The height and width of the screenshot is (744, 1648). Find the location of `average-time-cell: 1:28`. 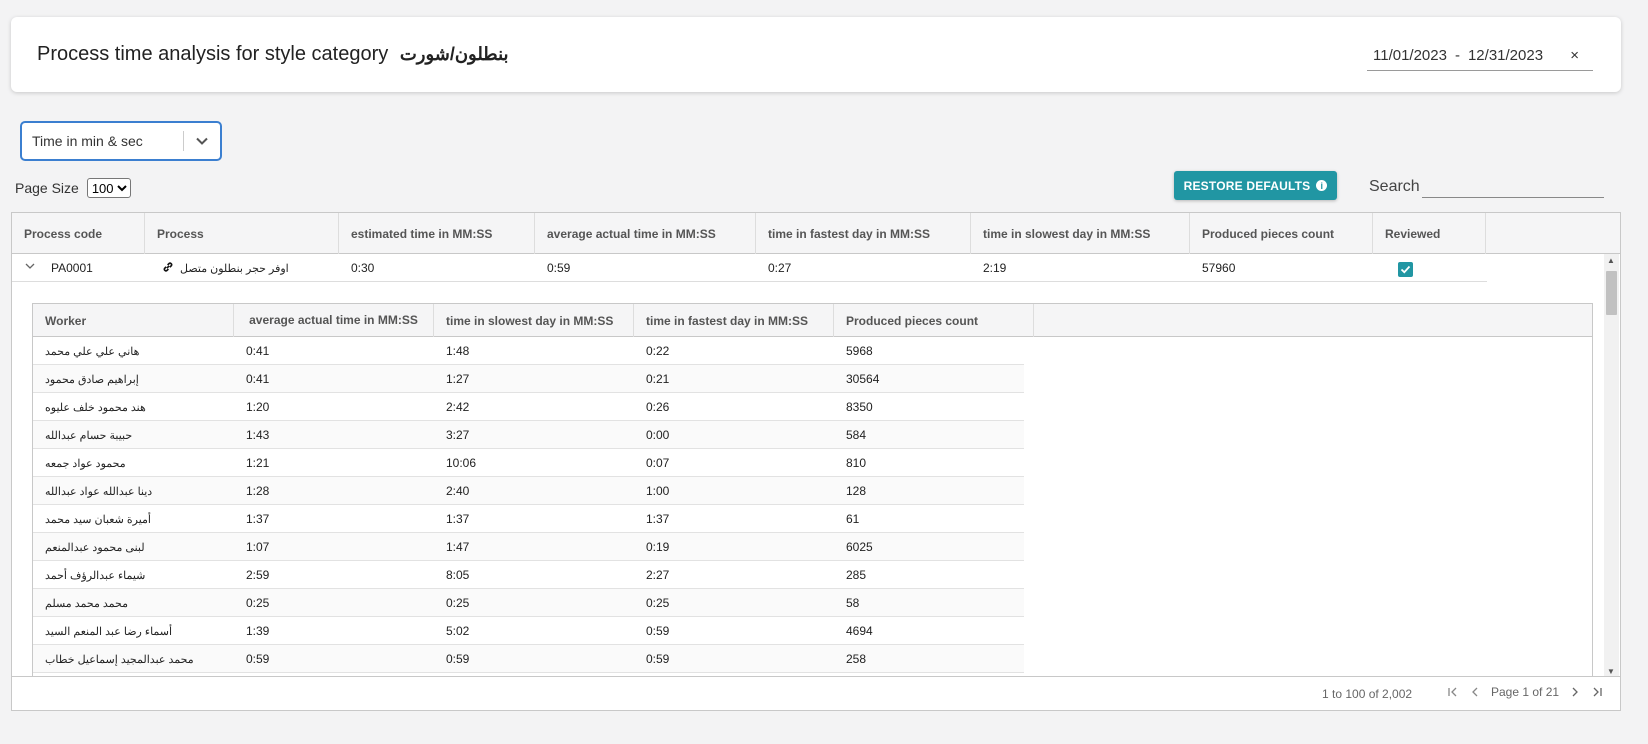

average-time-cell: 1:28 is located at coordinates (258, 491).